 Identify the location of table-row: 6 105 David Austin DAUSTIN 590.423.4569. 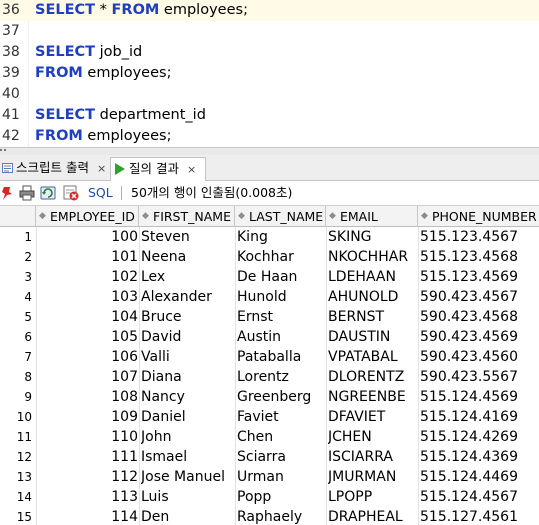
(269, 337).